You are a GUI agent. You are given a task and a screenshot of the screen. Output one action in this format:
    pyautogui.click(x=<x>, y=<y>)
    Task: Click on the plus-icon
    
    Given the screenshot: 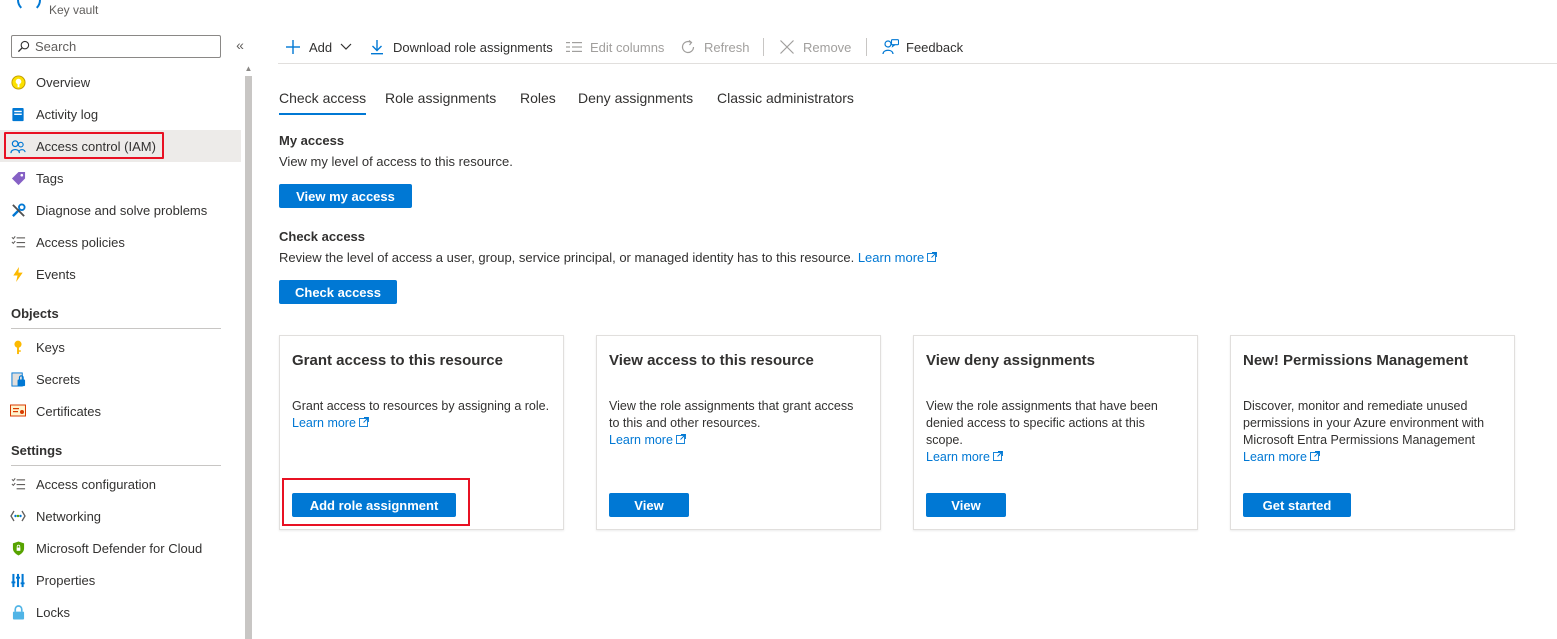 What is the action you would take?
    pyautogui.click(x=293, y=47)
    